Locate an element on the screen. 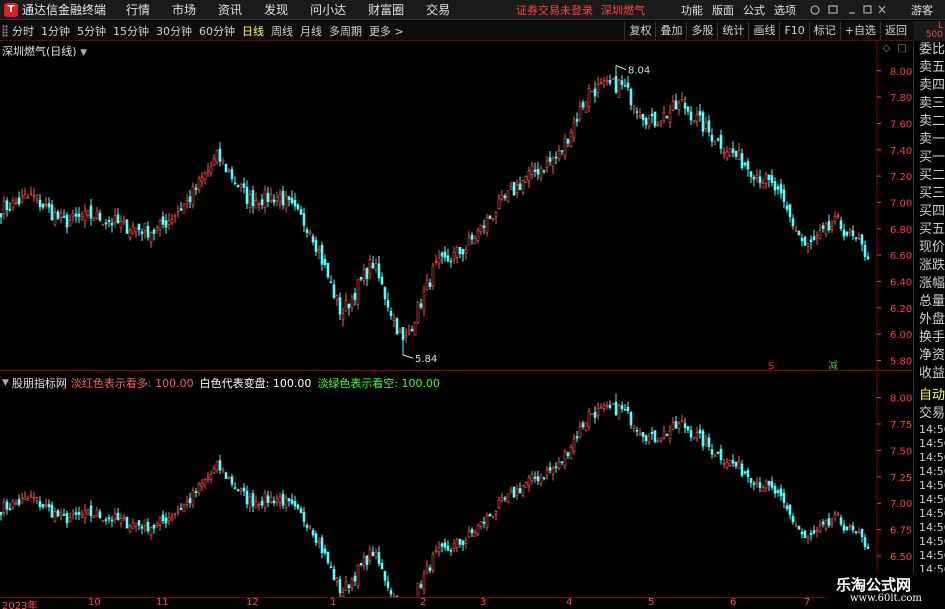 The height and width of the screenshot is (609, 945). time-label: 3 is located at coordinates (483, 602).